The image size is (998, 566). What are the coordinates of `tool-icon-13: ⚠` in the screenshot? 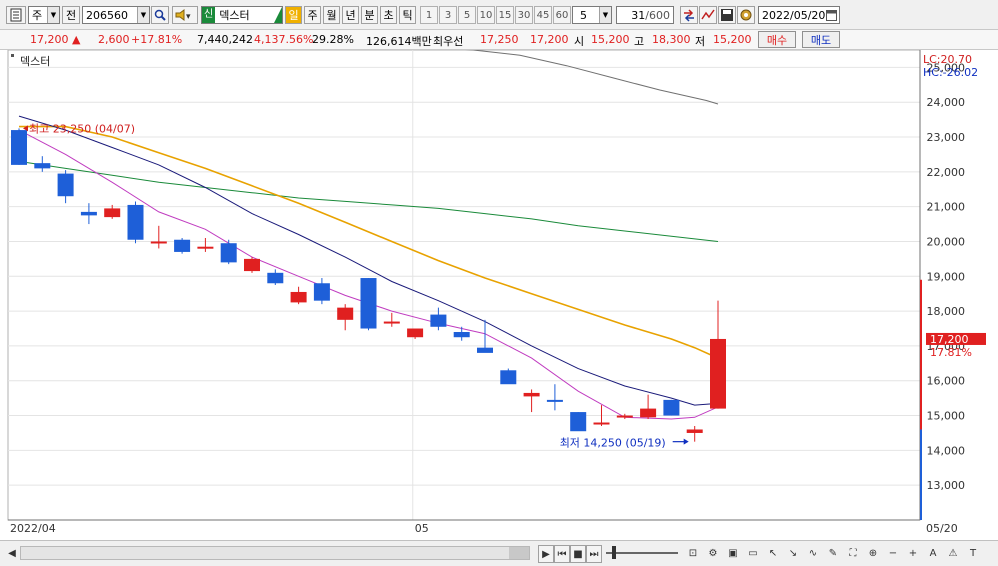 It's located at (953, 553).